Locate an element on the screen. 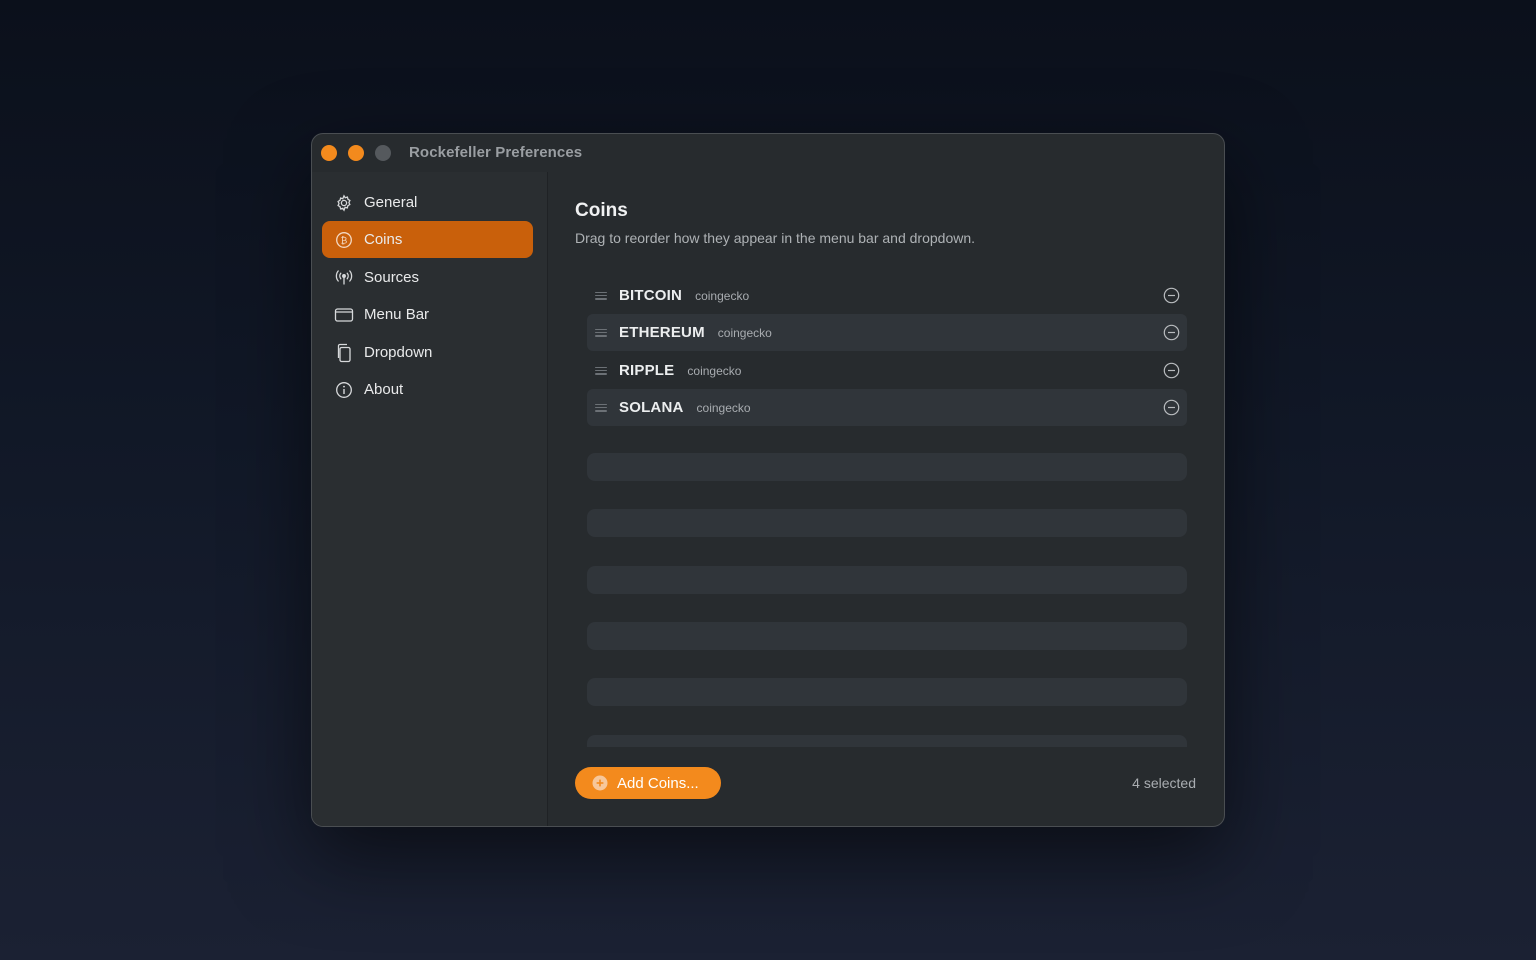 The width and height of the screenshot is (1536, 960). menubar-icon is located at coordinates (344, 315).